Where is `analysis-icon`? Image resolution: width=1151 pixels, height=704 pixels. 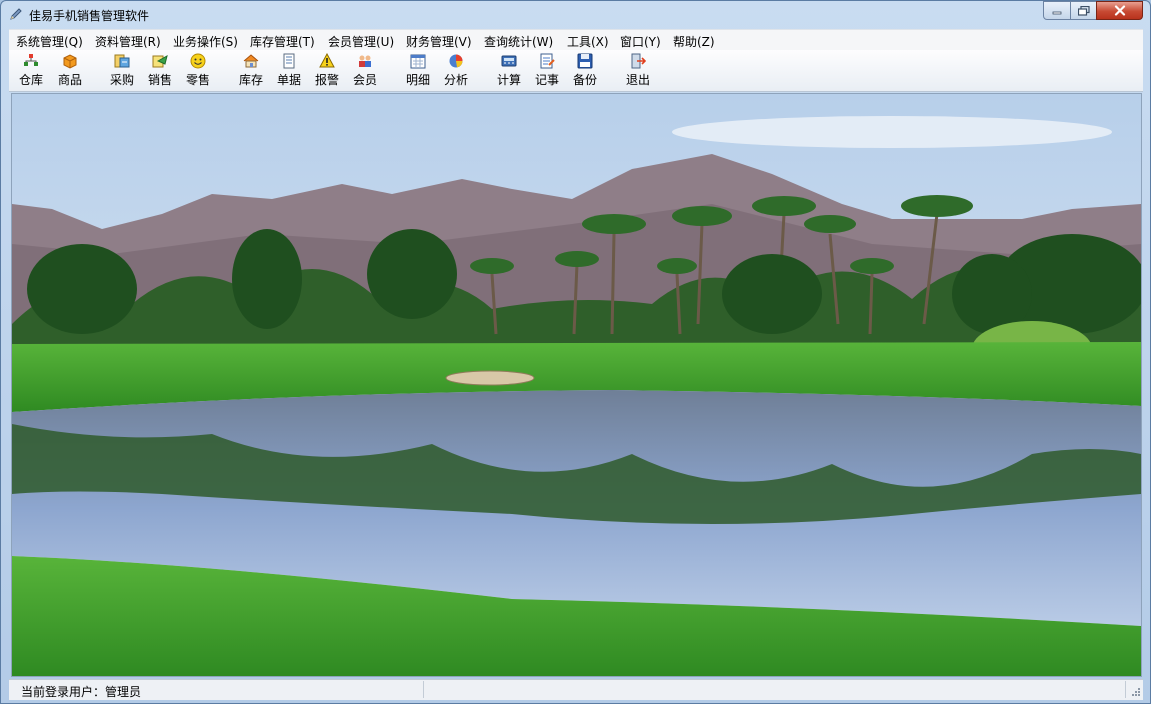
analysis-icon is located at coordinates (456, 61).